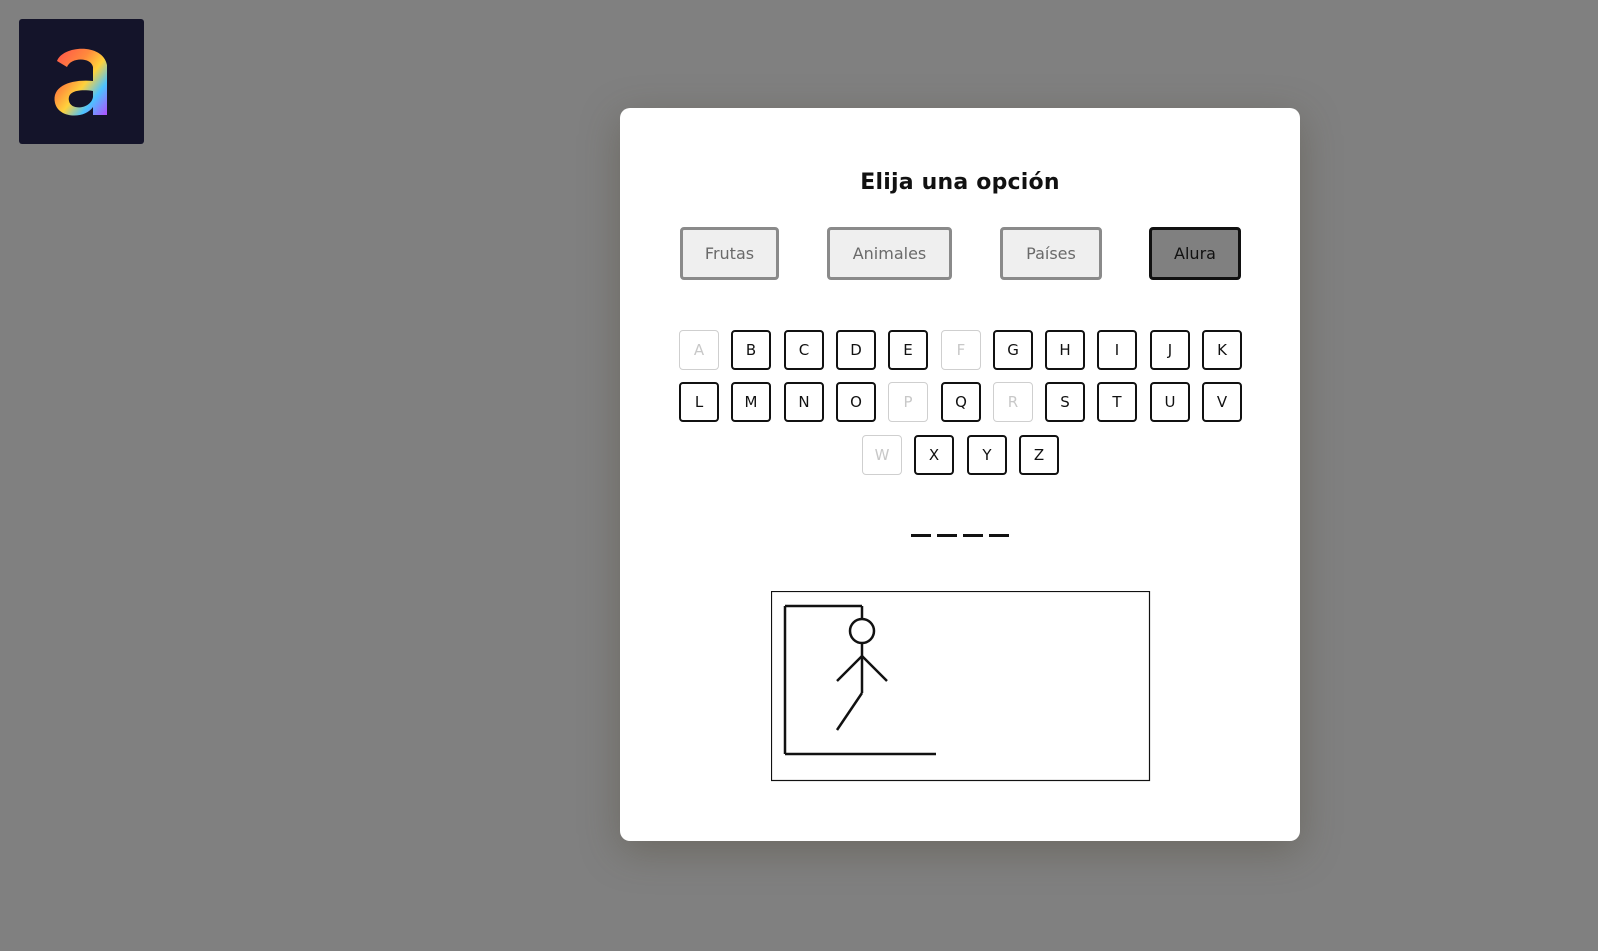 The width and height of the screenshot is (1598, 951). I want to click on alura-logo-icon, so click(80, 82).